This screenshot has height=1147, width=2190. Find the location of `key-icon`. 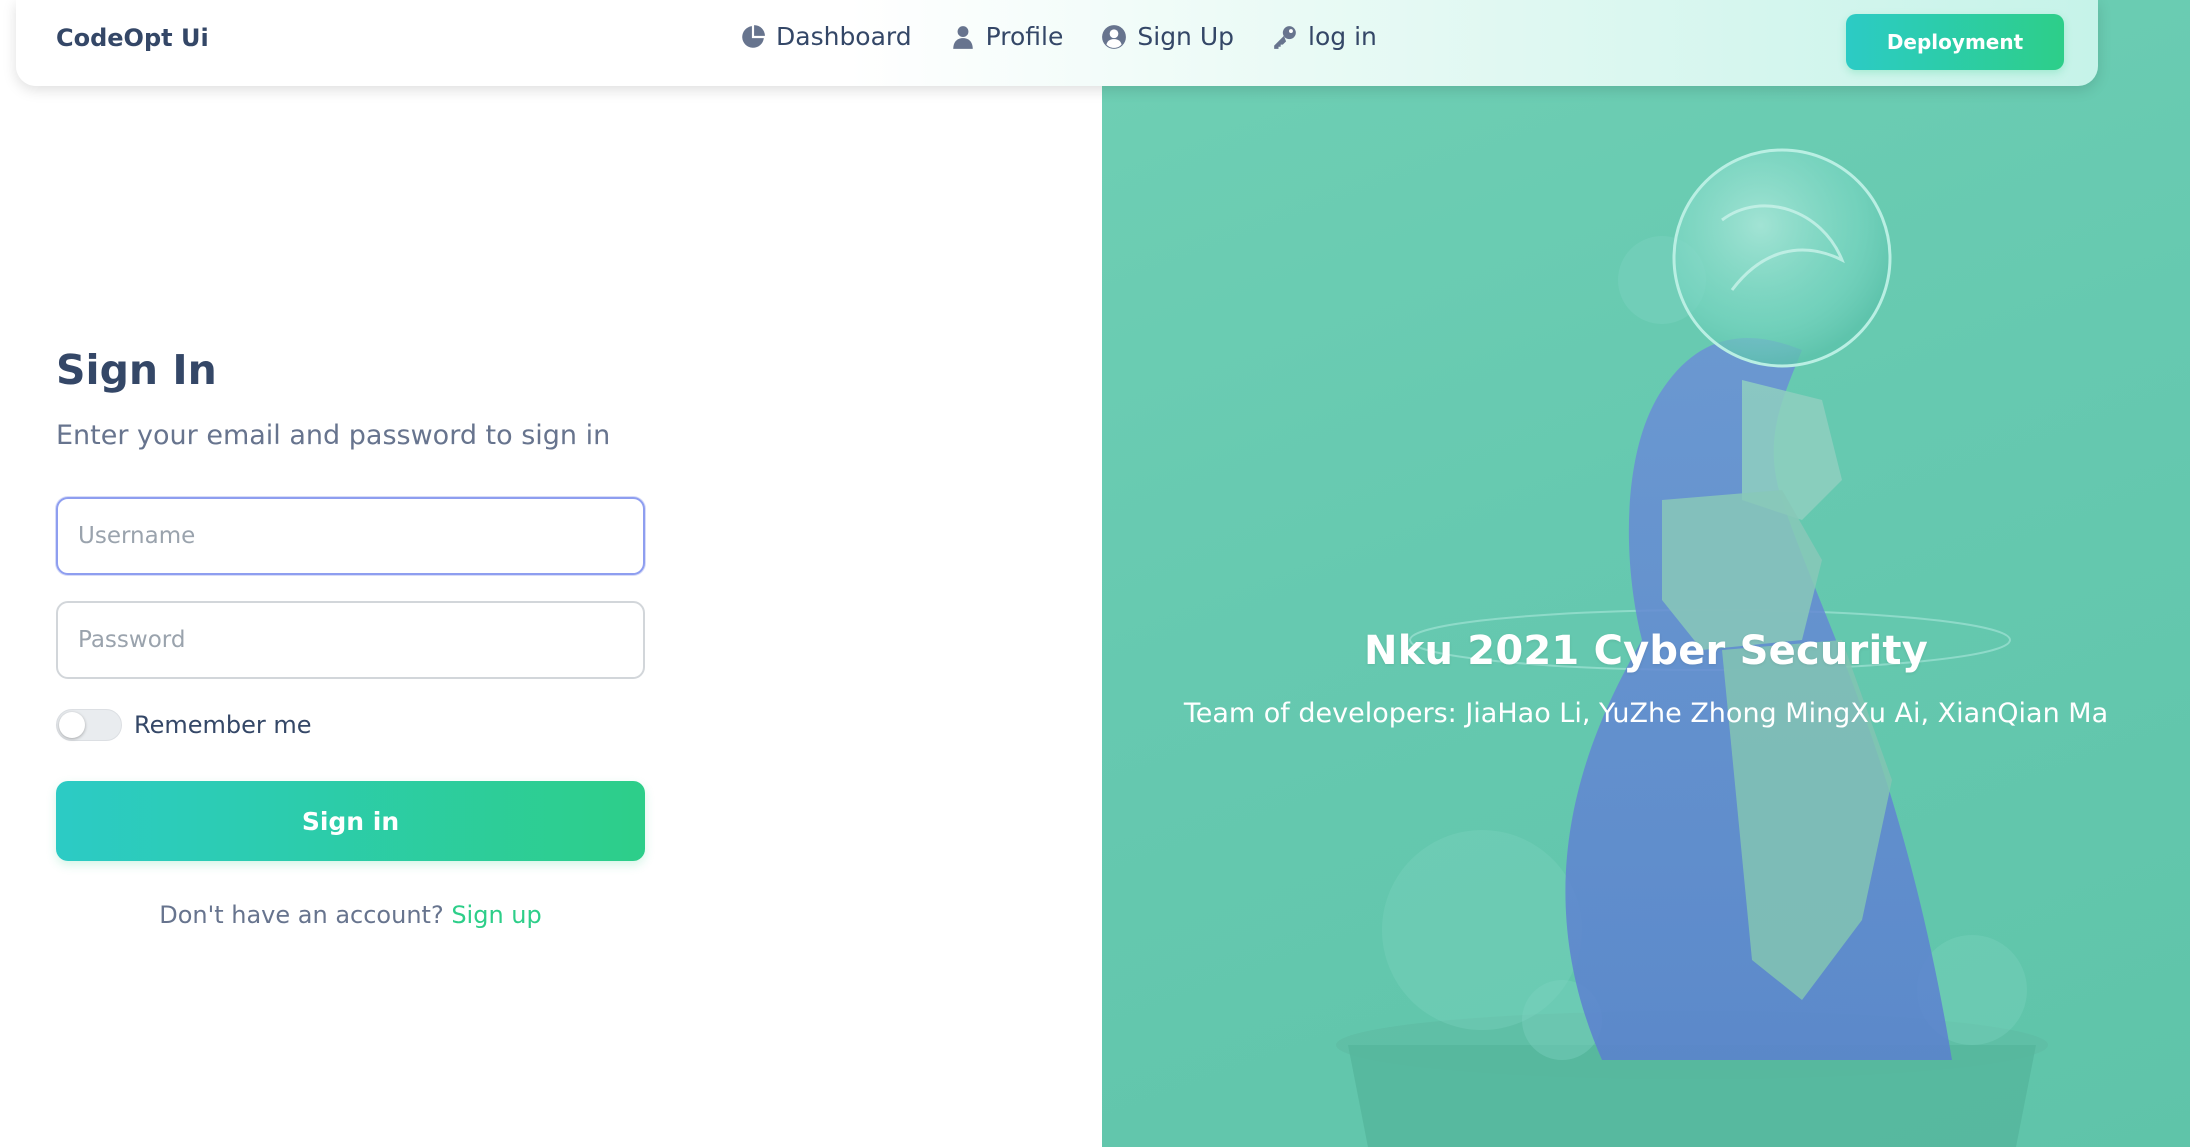

key-icon is located at coordinates (1285, 37).